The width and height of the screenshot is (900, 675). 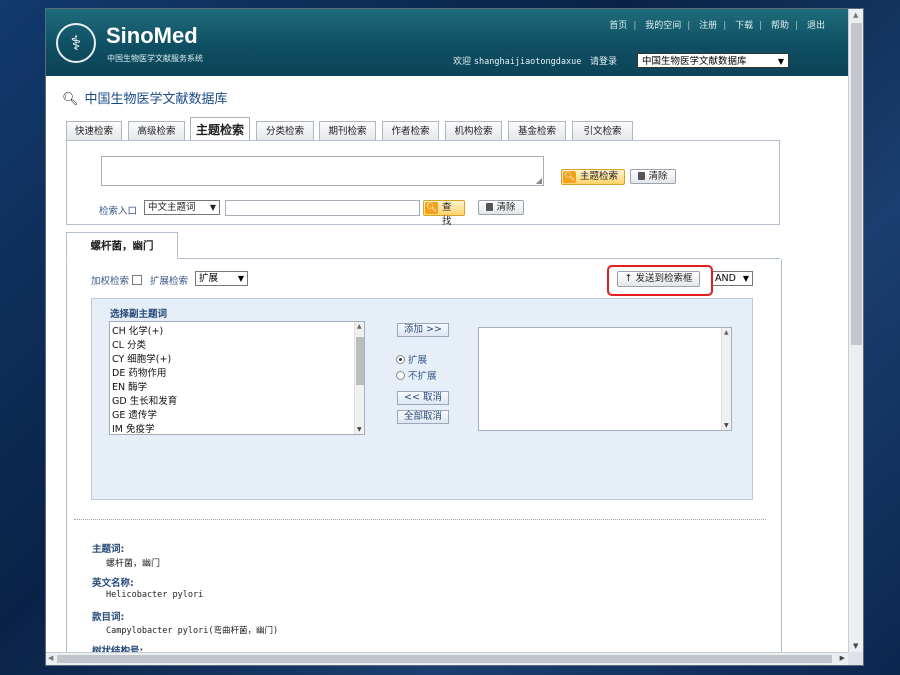 I want to click on list-item: GE 遗传学, so click(x=134, y=414).